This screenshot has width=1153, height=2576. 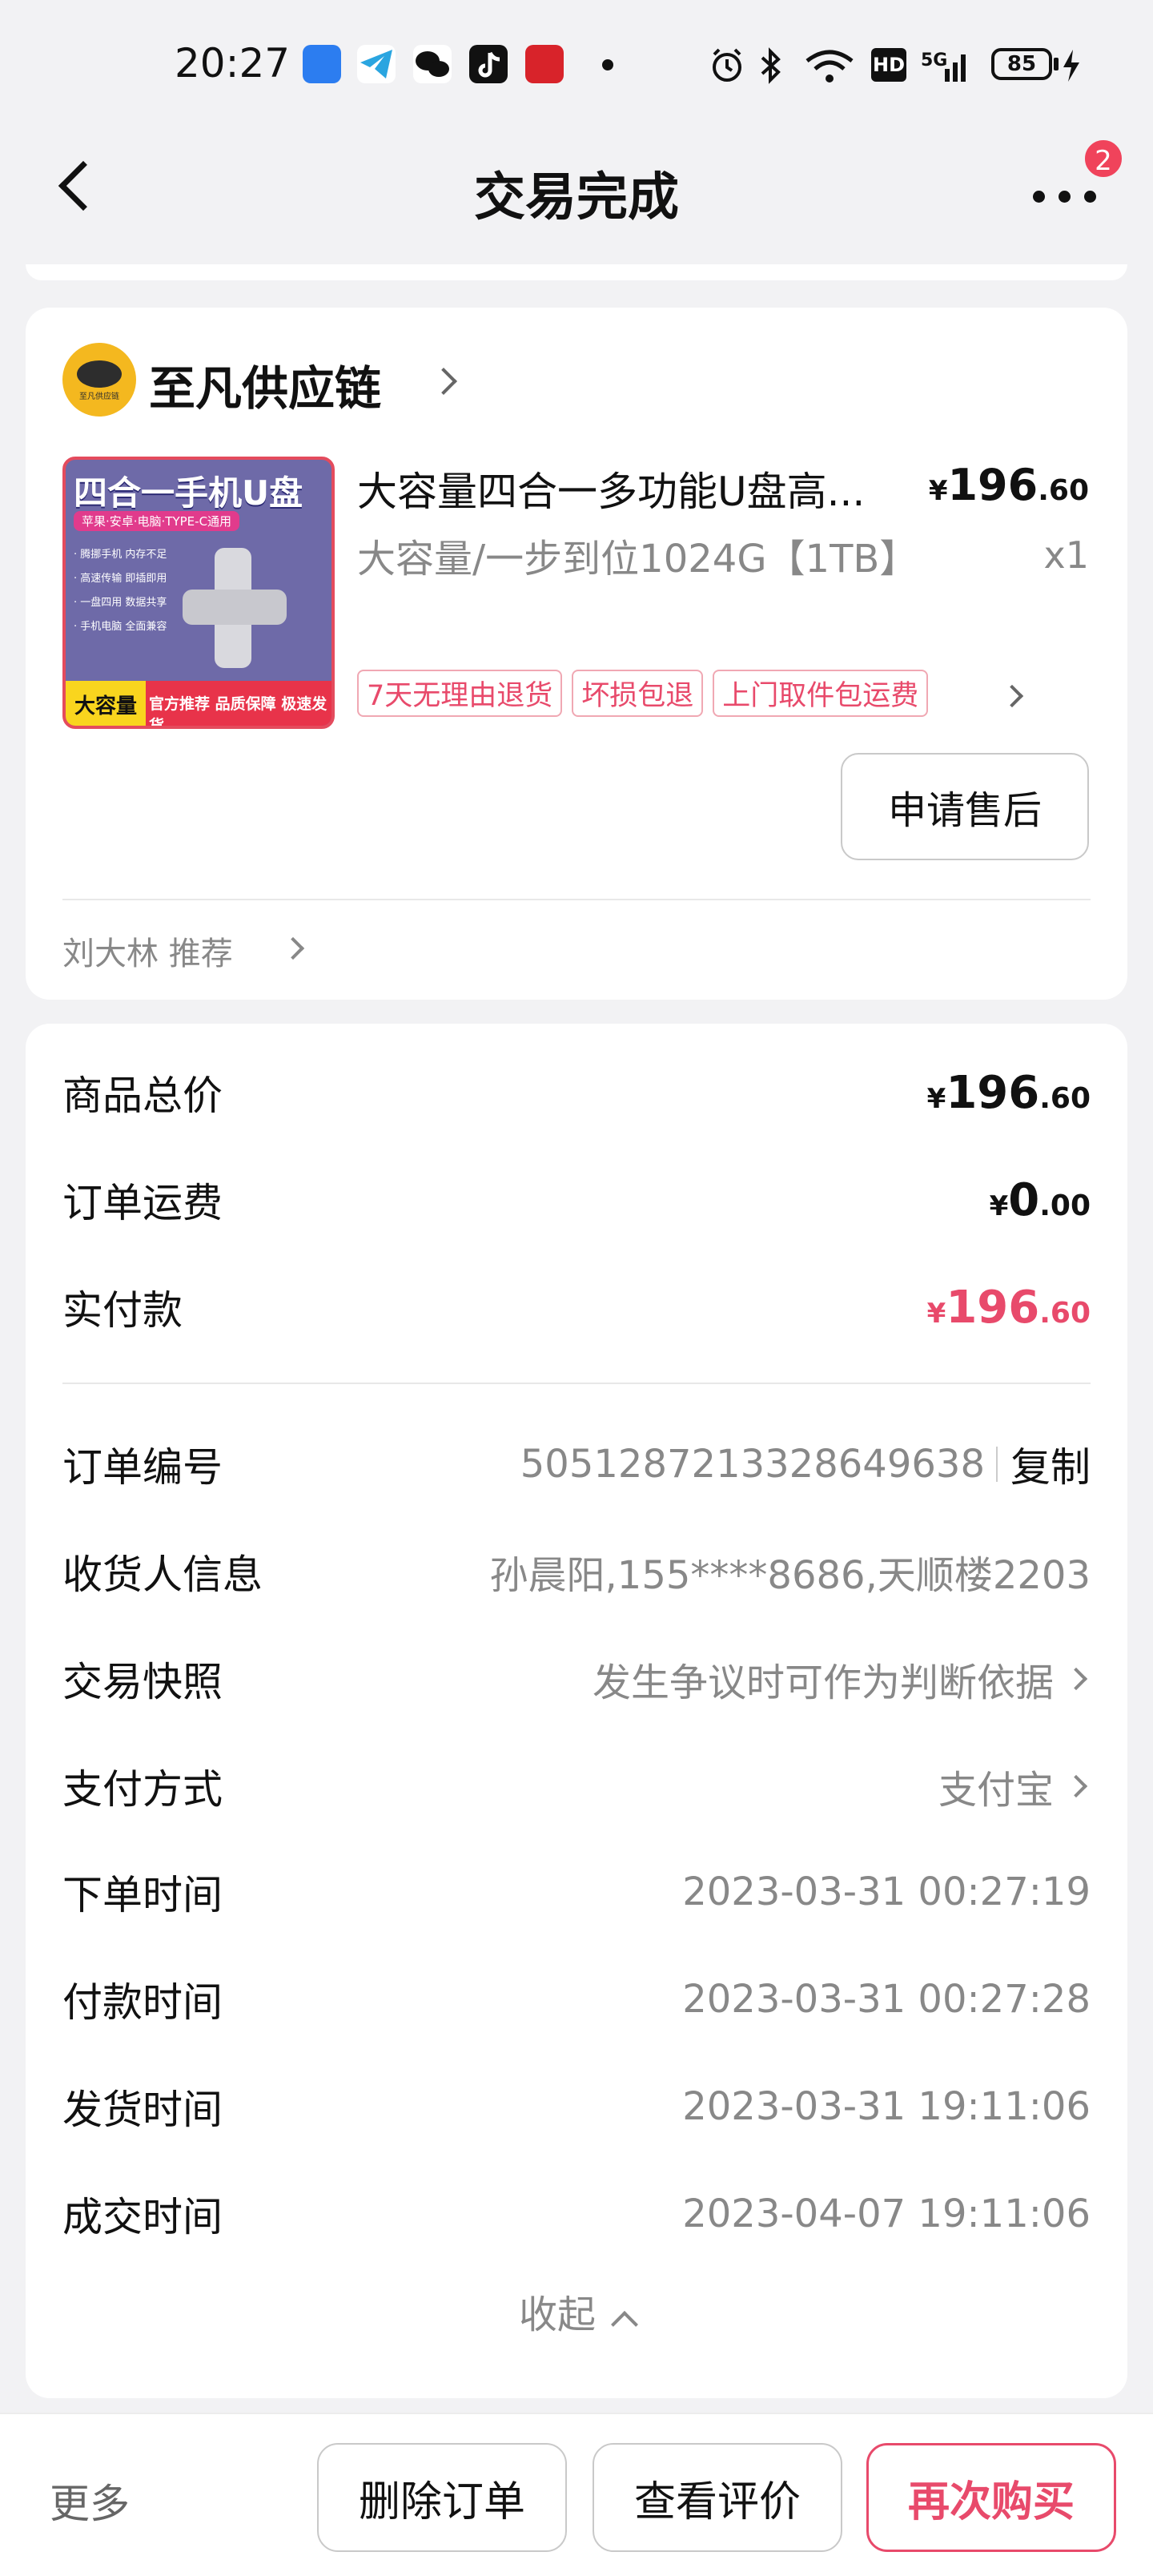 What do you see at coordinates (718, 2497) in the screenshot?
I see `view-review-button: 查看评价` at bounding box center [718, 2497].